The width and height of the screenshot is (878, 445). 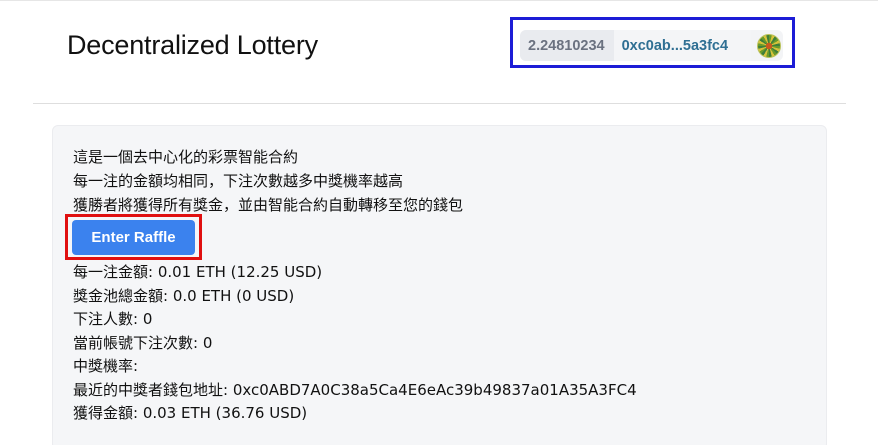 I want to click on stat-account-entries: 當前帳號下注次數: 0, so click(x=143, y=343).